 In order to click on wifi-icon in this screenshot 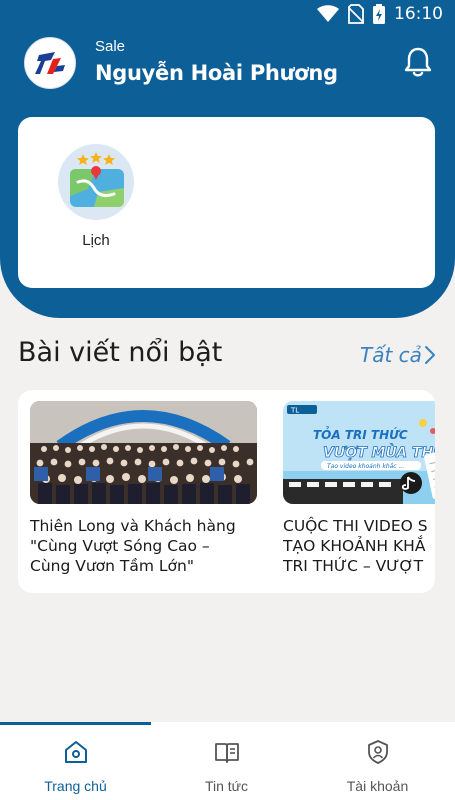, I will do `click(328, 13)`.